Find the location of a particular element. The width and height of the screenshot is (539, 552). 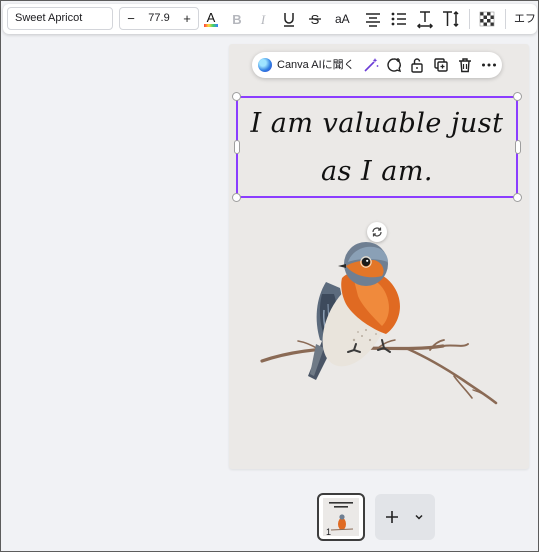

delete-icon is located at coordinates (465, 65).